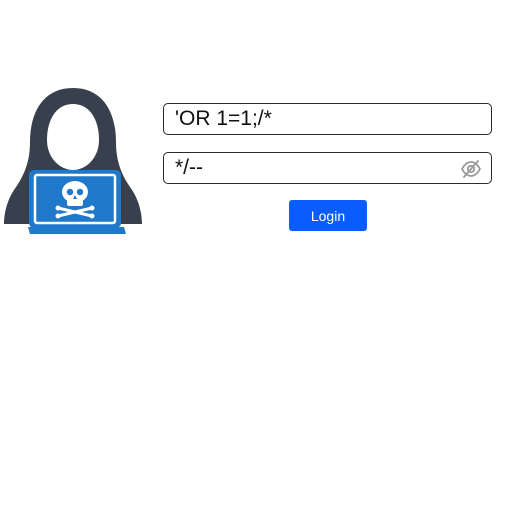  I want to click on password-field, so click(327, 168).